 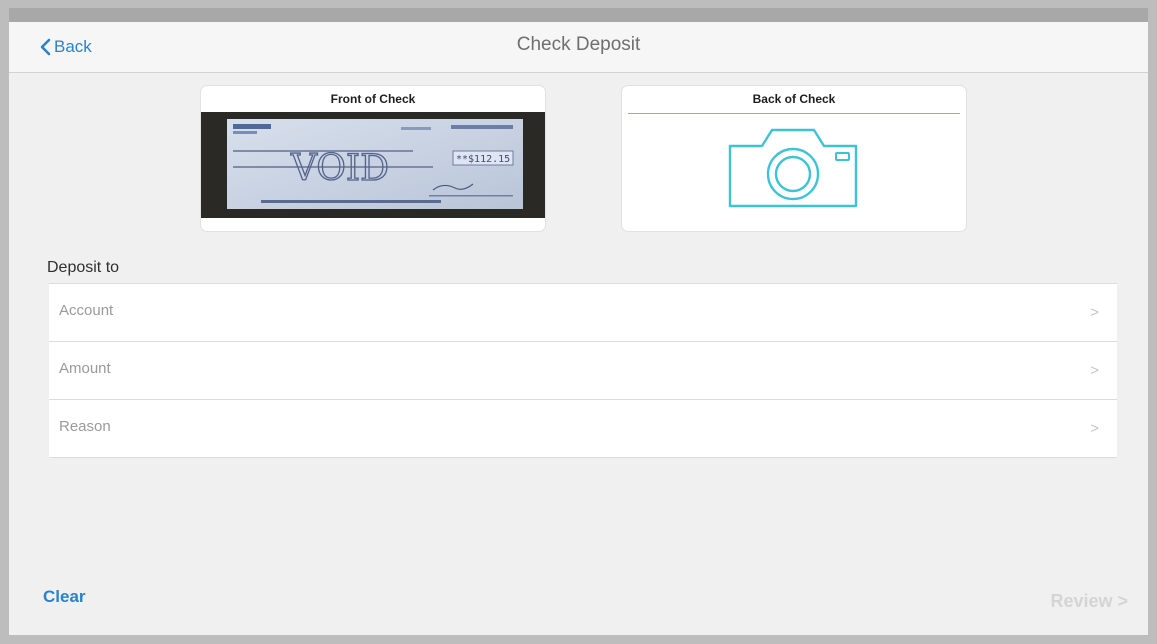 I want to click on page-title: Check Deposit, so click(x=578, y=44).